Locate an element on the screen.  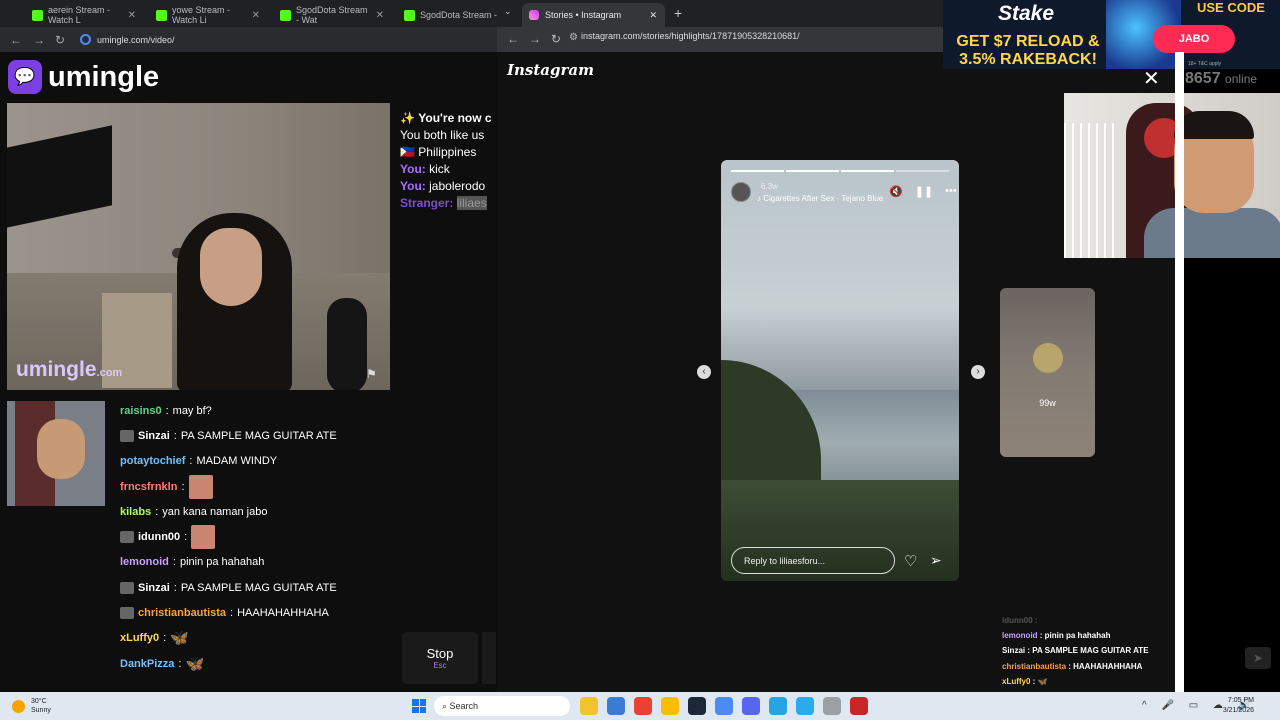
chat-message: Sinzai: PA SAMPLE MAG GUITAR ATE is located at coordinates (260, 587).